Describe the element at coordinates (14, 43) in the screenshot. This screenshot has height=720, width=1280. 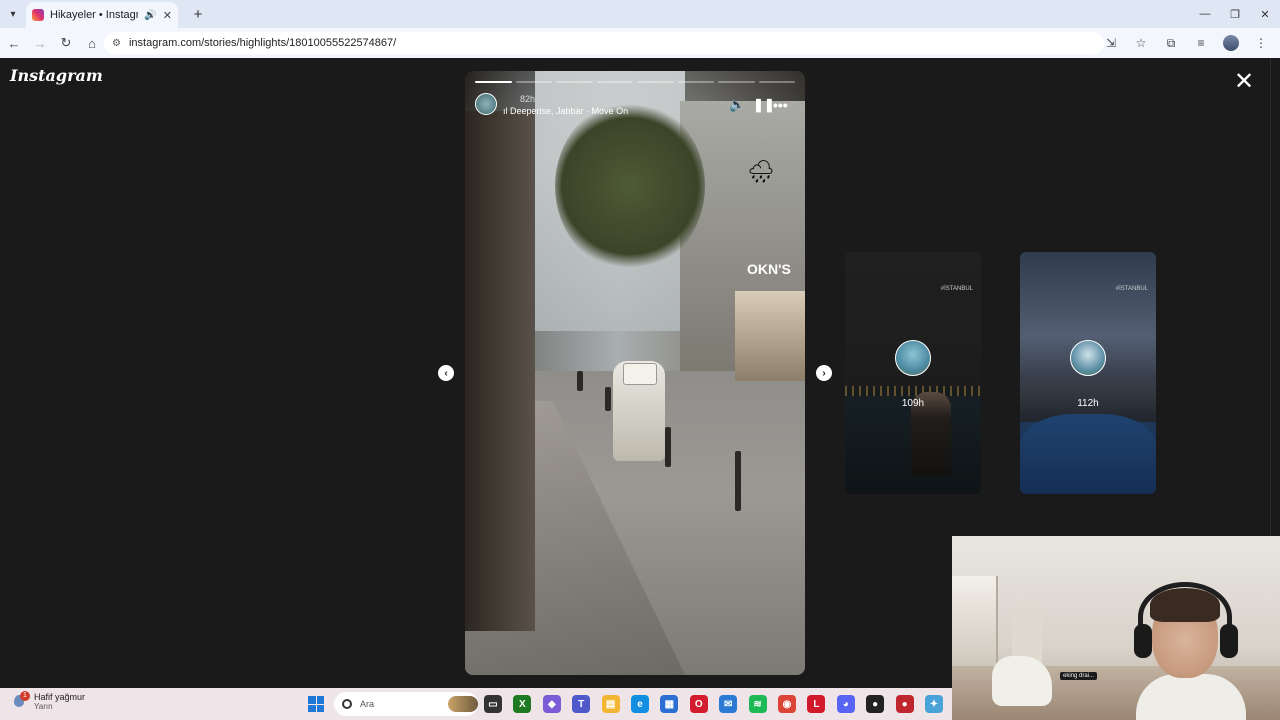
I see `back-button: ←` at that location.